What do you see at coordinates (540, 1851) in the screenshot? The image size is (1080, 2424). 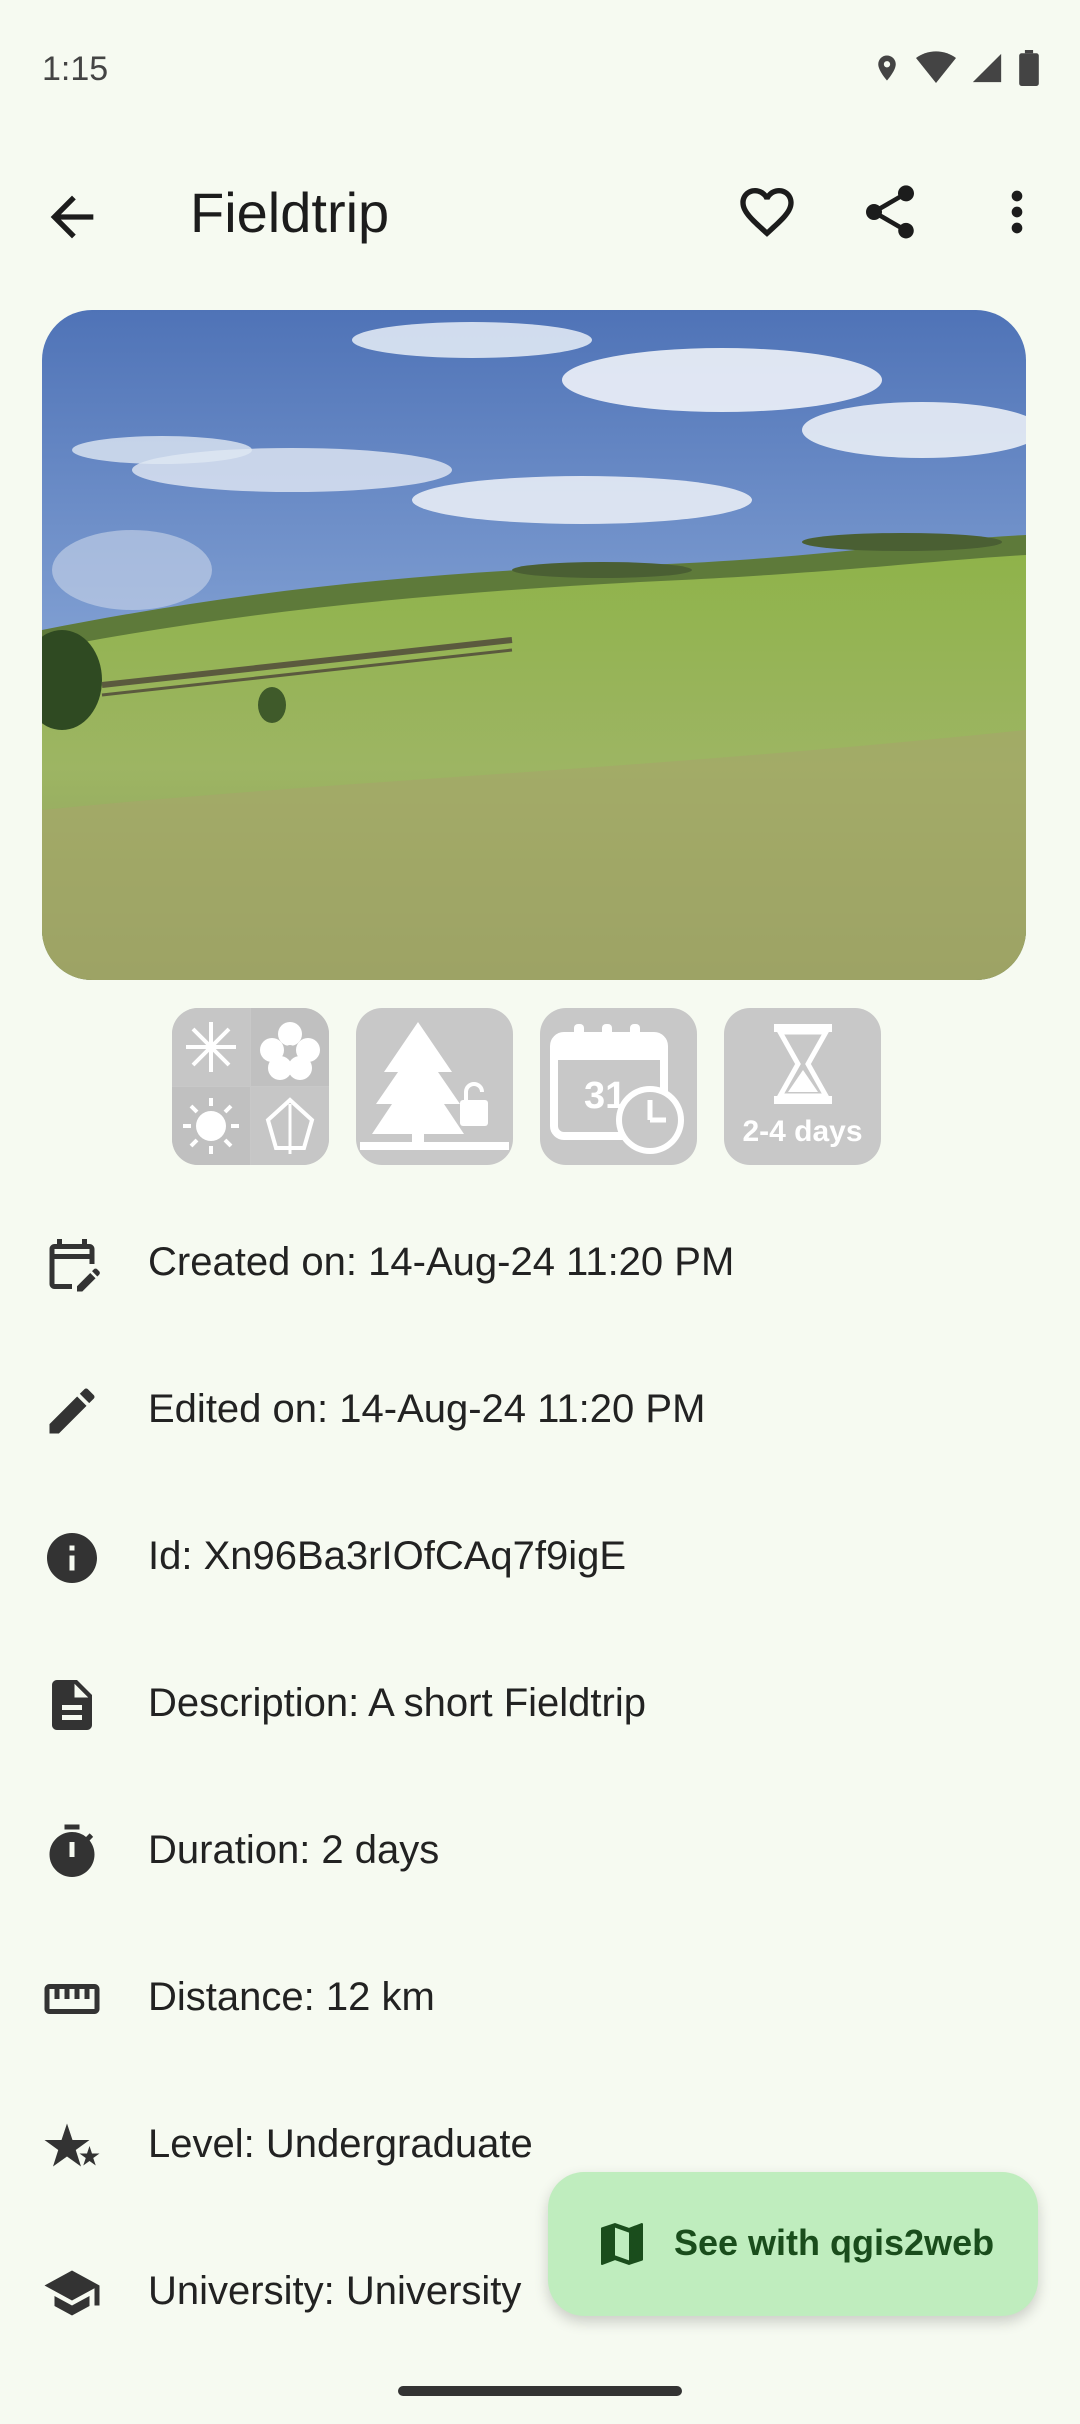 I see `detail-duration: Duration: 2 days` at bounding box center [540, 1851].